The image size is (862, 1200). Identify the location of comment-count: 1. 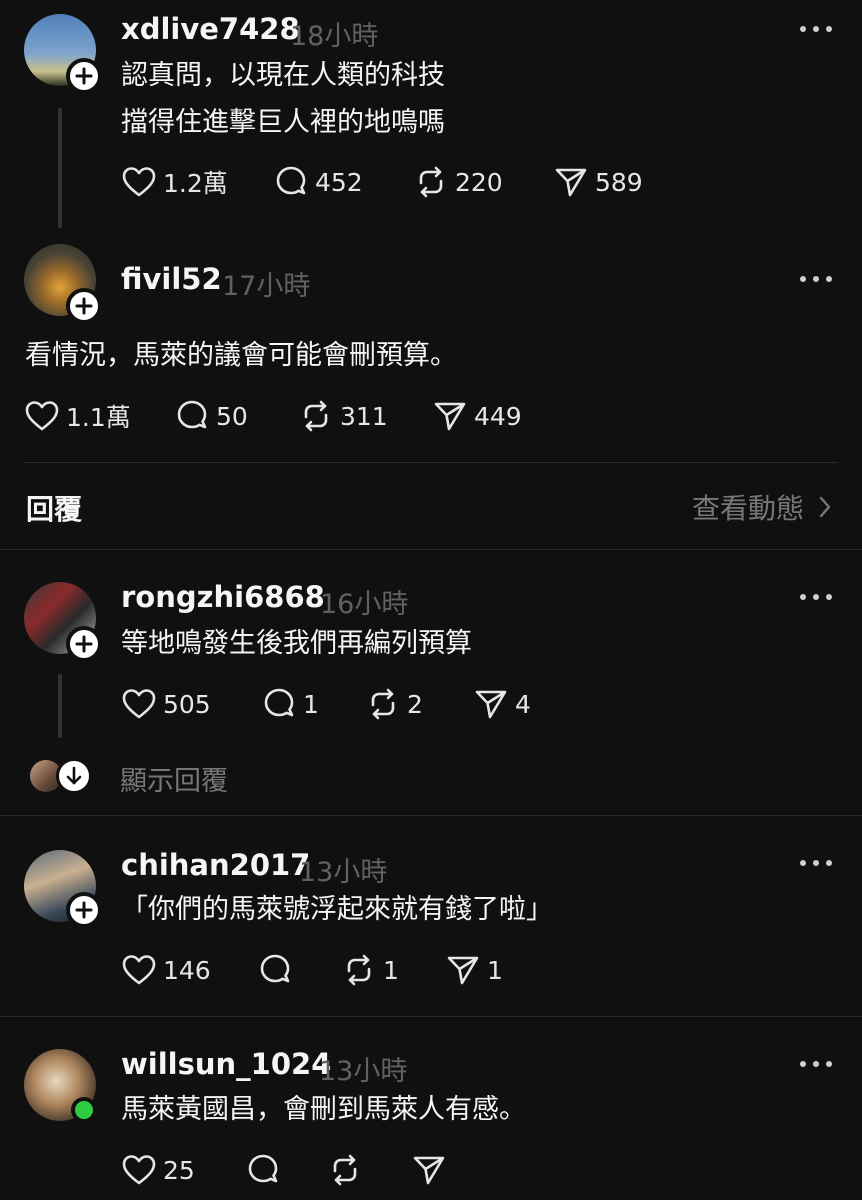
(311, 704).